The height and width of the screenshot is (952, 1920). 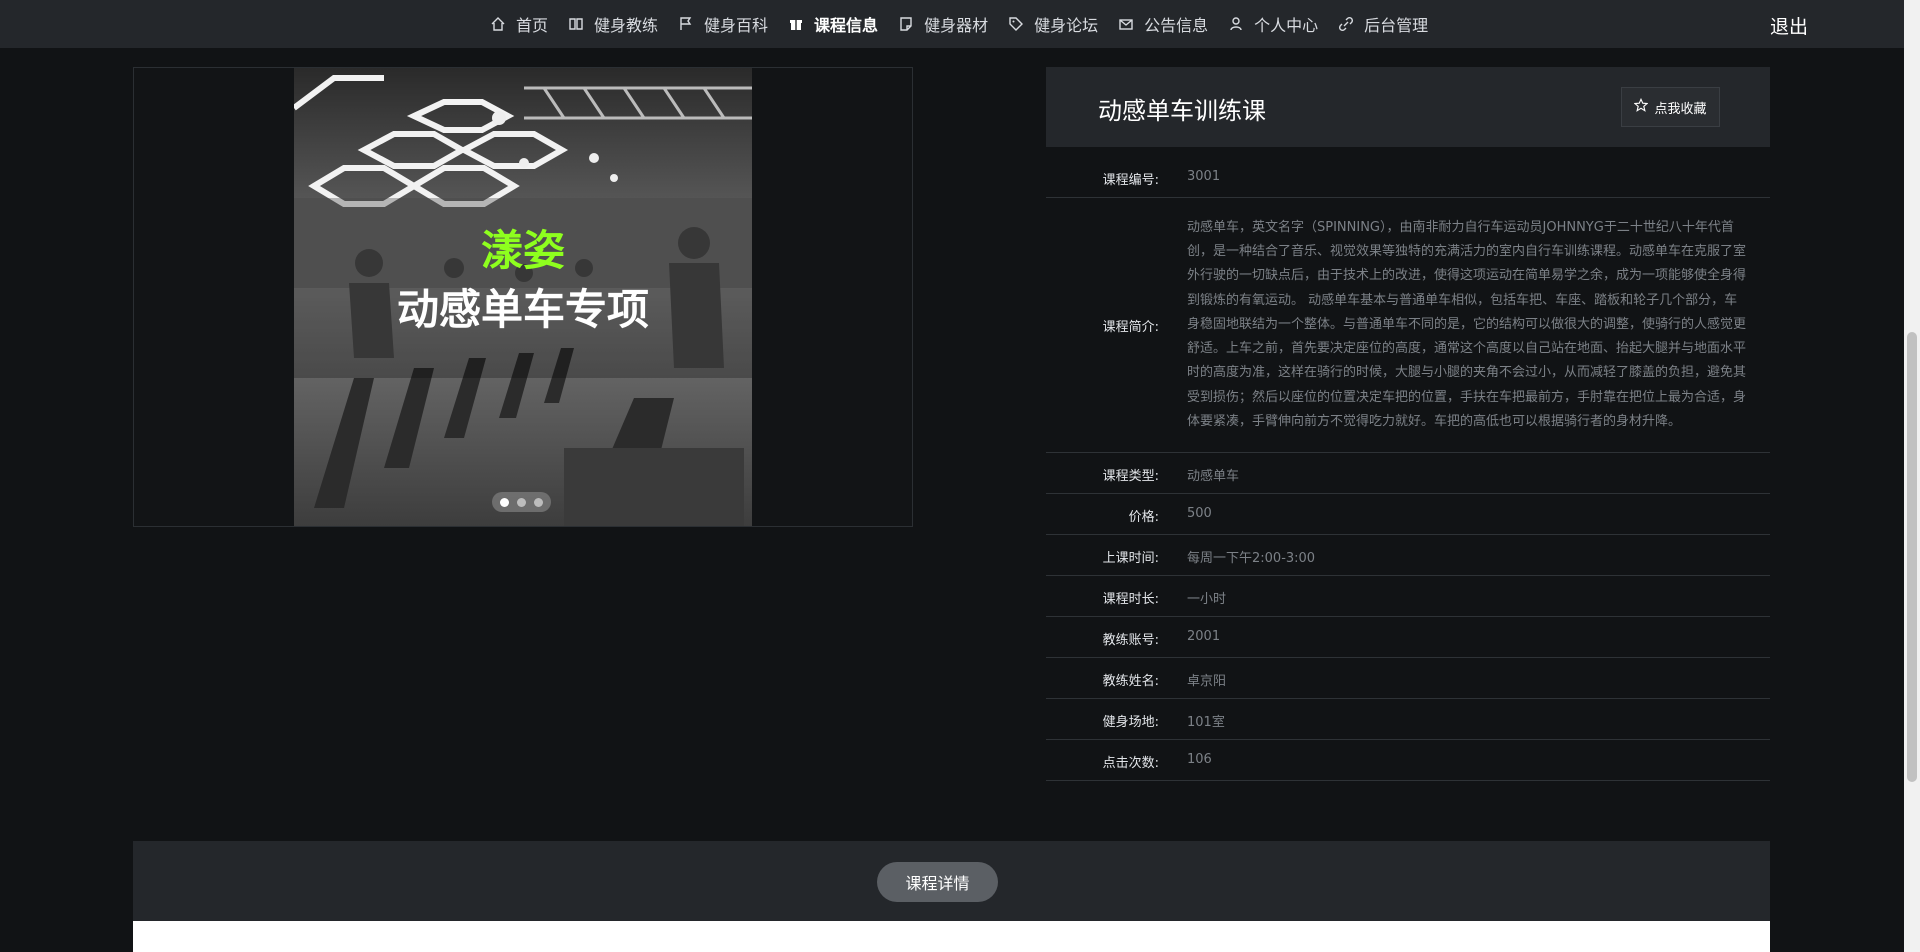 What do you see at coordinates (1408, 514) in the screenshot?
I see `field-price: 价格: 500` at bounding box center [1408, 514].